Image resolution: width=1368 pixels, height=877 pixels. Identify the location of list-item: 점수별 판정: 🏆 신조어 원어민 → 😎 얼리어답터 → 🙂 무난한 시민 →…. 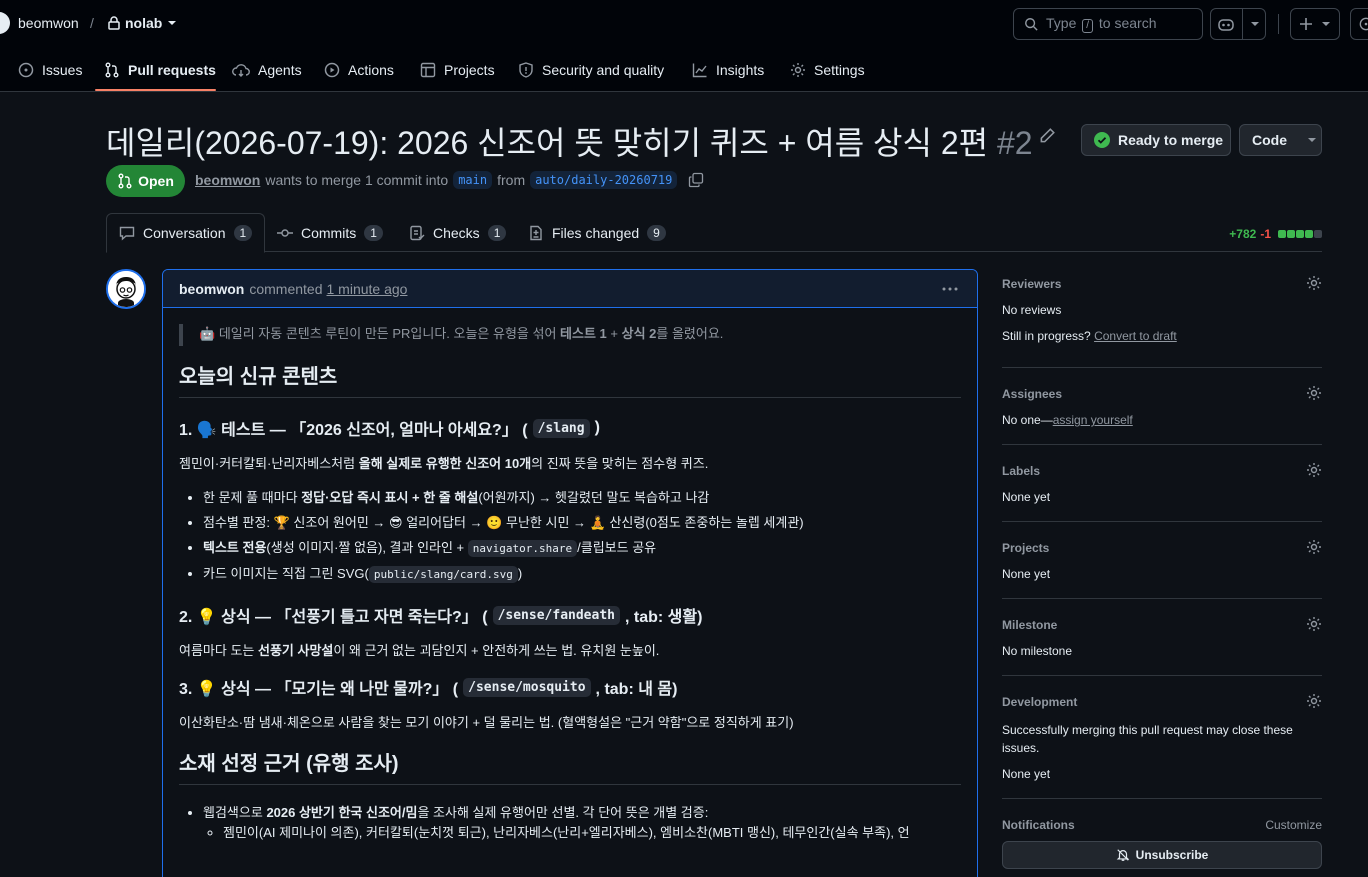
(582, 523).